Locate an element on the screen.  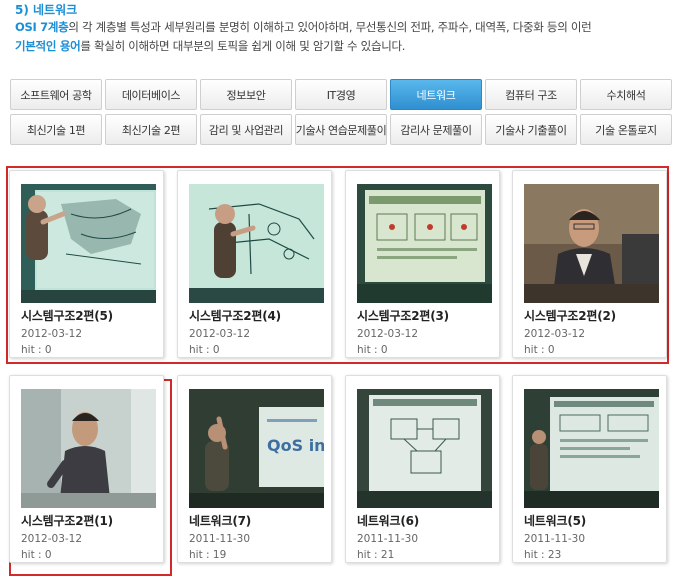
video-title: 시스템구조2편(1) is located at coordinates (67, 520).